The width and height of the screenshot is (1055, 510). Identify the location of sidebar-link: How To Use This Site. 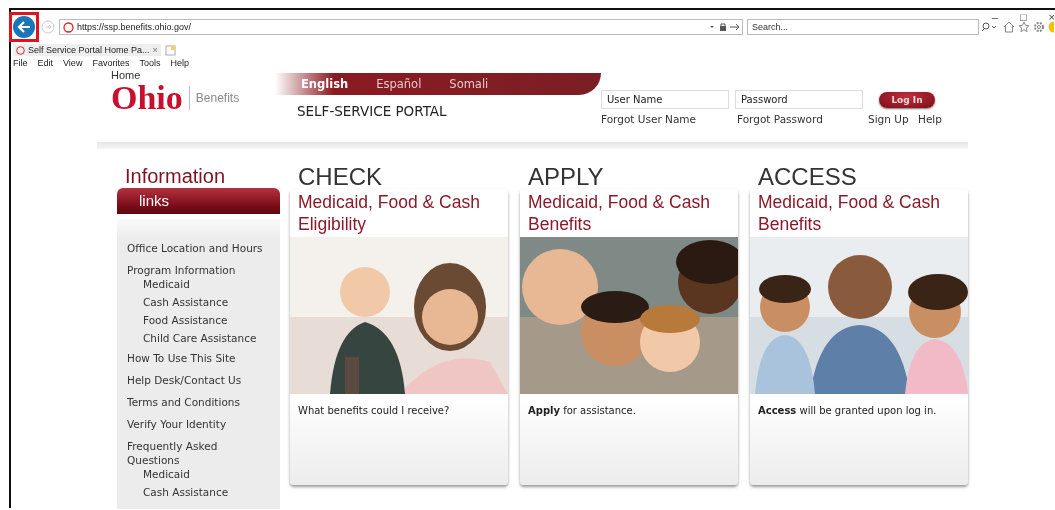
(203, 358).